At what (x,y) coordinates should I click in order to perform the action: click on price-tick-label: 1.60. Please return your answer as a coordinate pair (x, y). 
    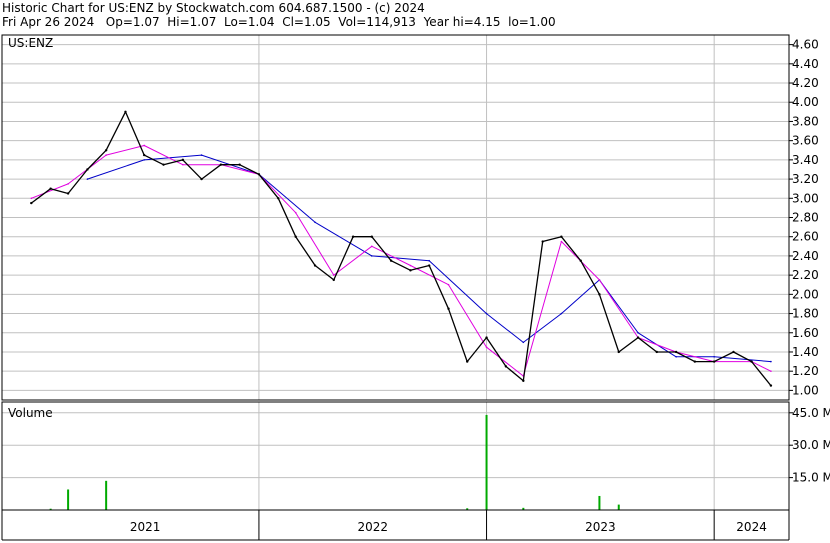
    Looking at the image, I should click on (805, 333).